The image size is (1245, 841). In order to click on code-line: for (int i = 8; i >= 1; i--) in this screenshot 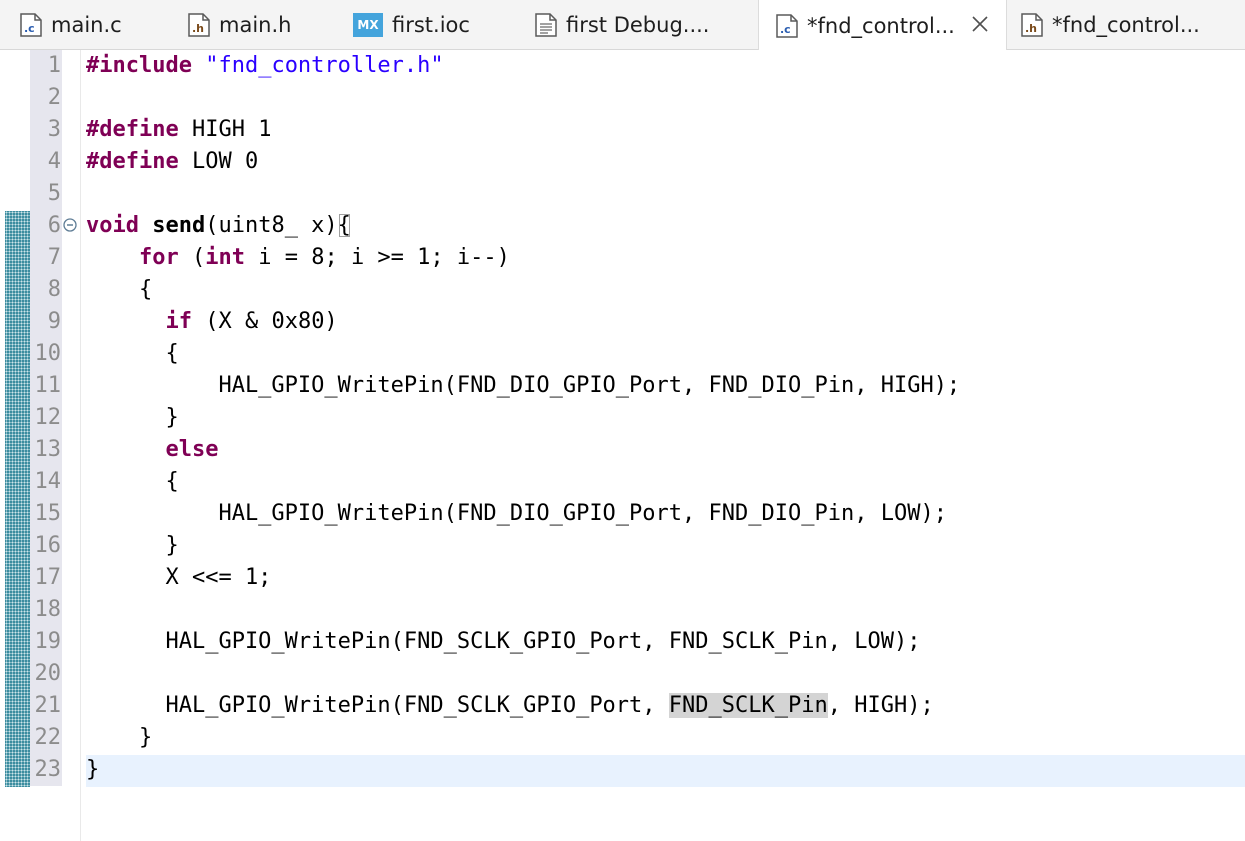, I will do `click(324, 257)`.